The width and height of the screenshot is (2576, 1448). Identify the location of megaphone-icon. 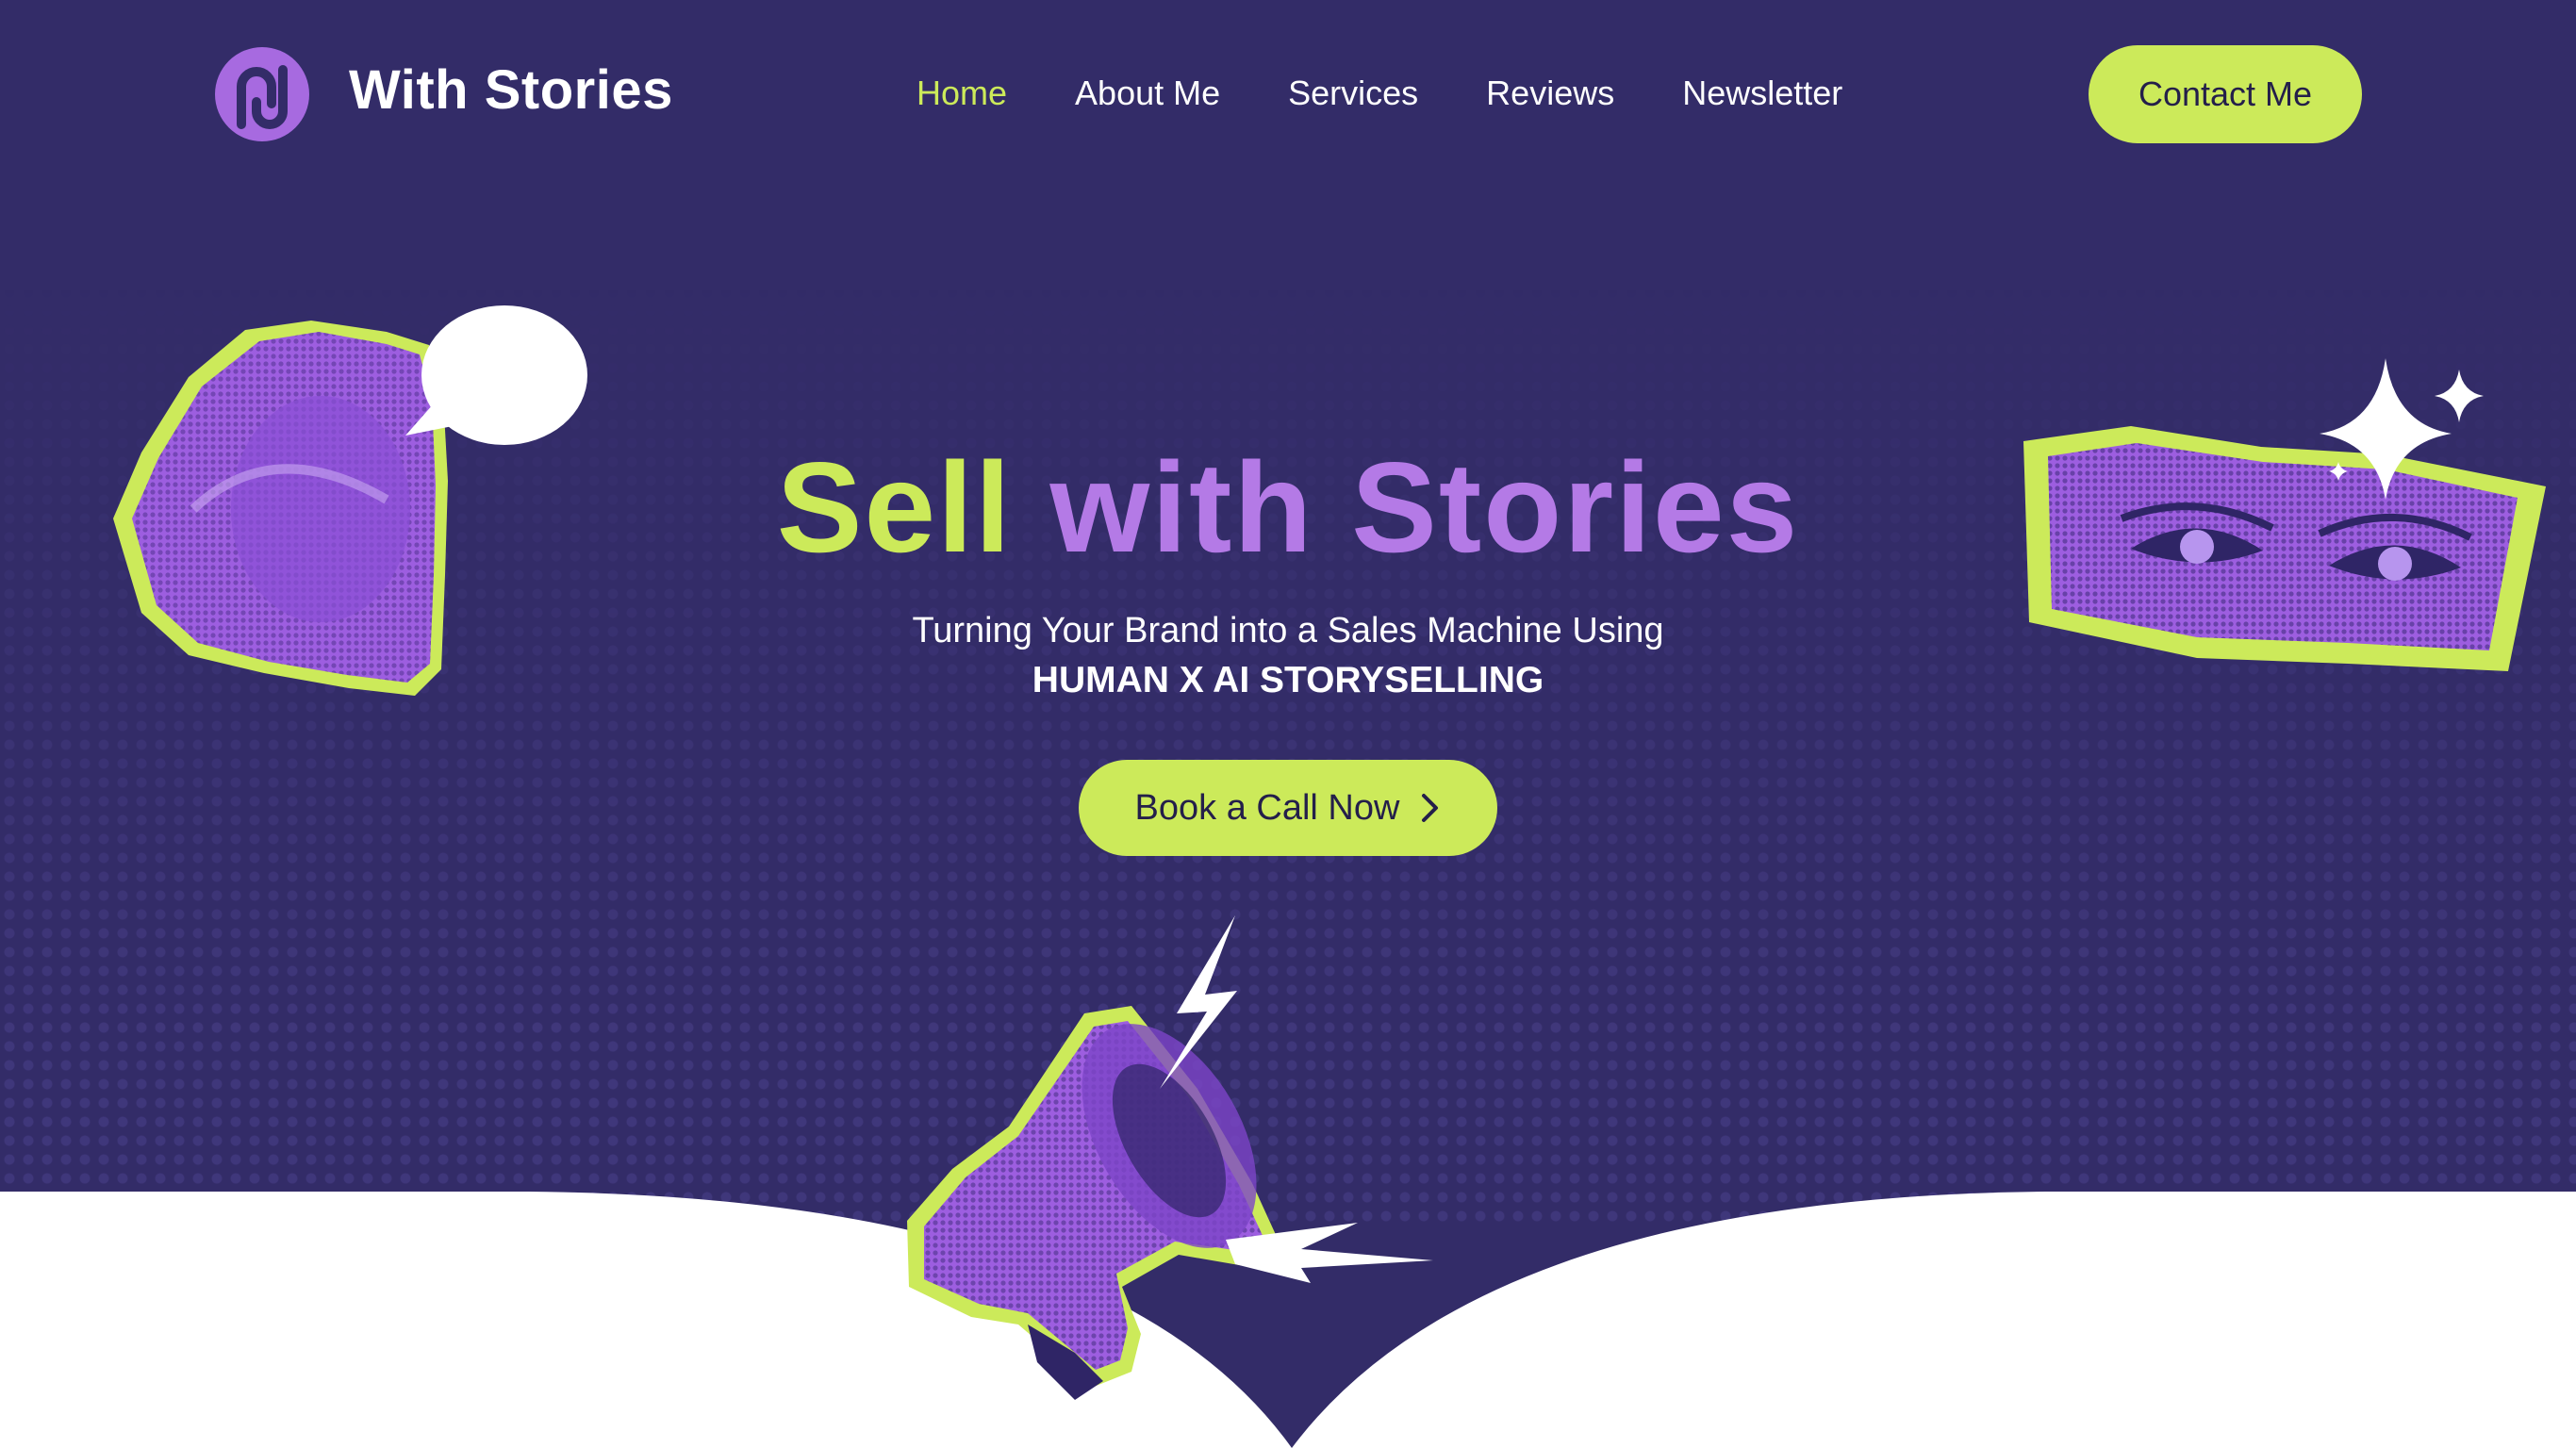
(1170, 1157).